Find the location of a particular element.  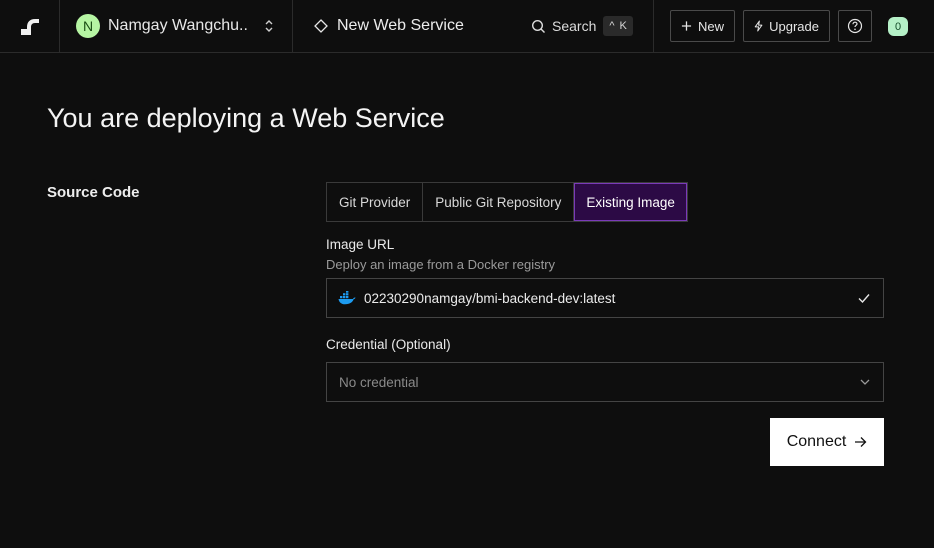

search-icon is located at coordinates (538, 26).